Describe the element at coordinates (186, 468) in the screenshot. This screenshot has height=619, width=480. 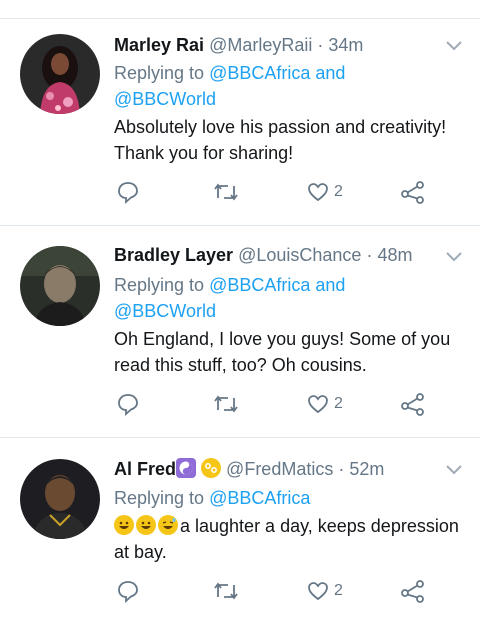
I see `yin-yang-emoji` at that location.